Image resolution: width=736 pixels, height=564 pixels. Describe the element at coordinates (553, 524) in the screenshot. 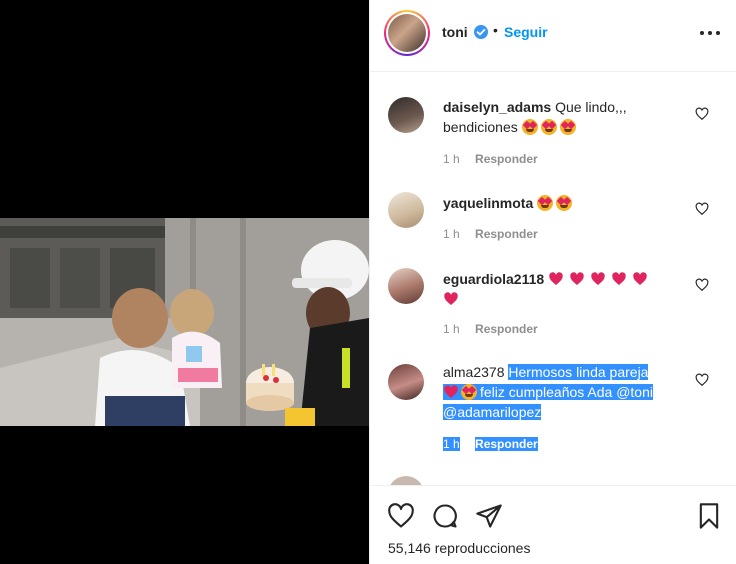

I see `post-actions-bar: 55,146 reproducciones` at that location.